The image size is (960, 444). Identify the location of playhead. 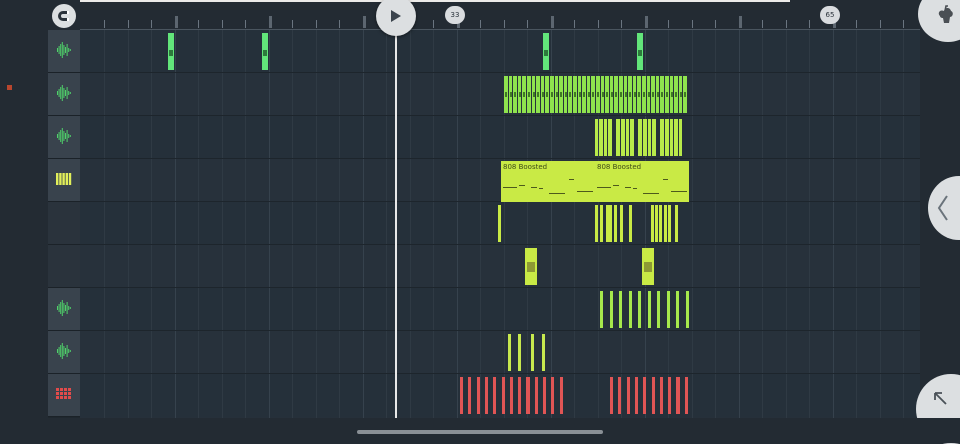
(396, 218).